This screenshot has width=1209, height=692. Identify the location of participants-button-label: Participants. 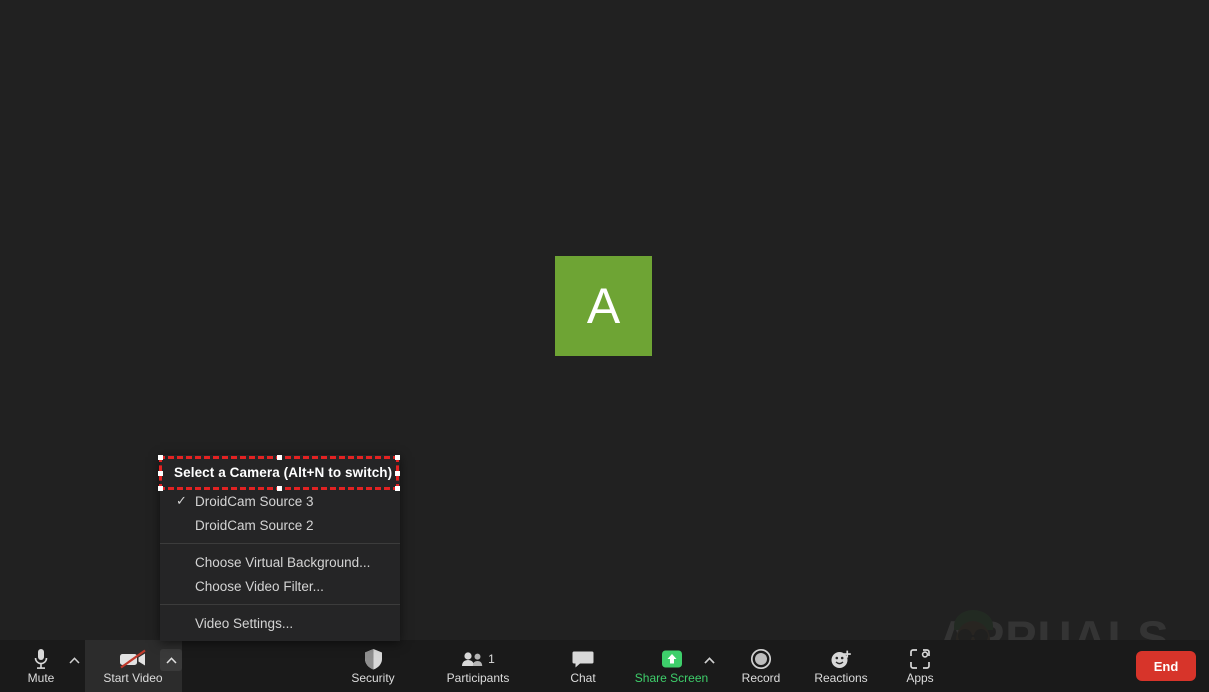
(478, 678).